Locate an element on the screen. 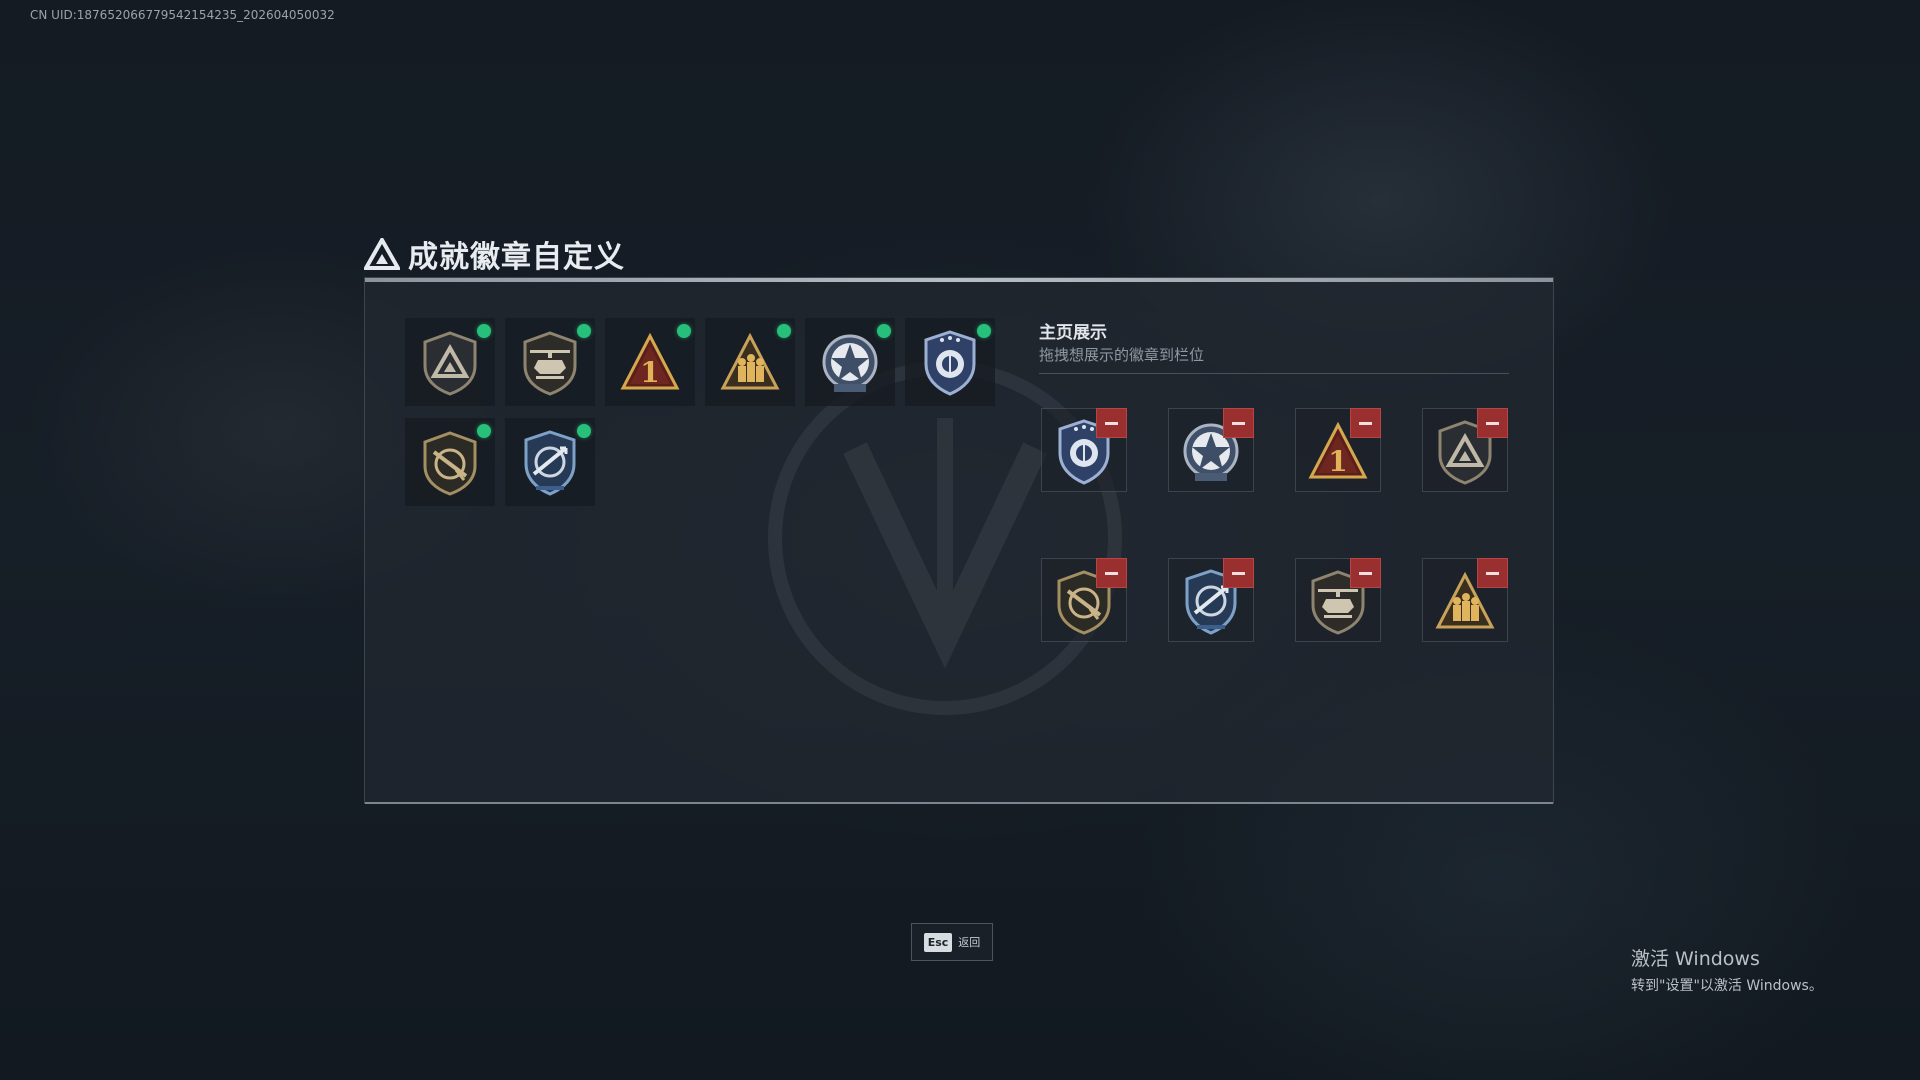 Image resolution: width=1920 pixels, height=1080 pixels. panel-top-border is located at coordinates (959, 280).